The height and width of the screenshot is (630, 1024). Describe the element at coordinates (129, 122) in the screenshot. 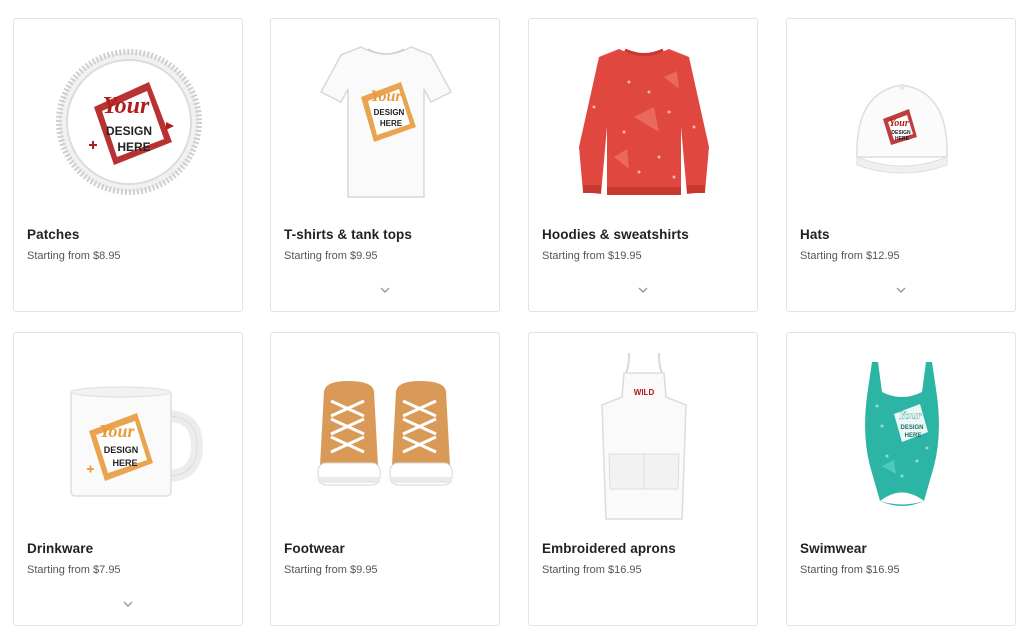

I see `patches-image: Your DESIGN HERE` at that location.